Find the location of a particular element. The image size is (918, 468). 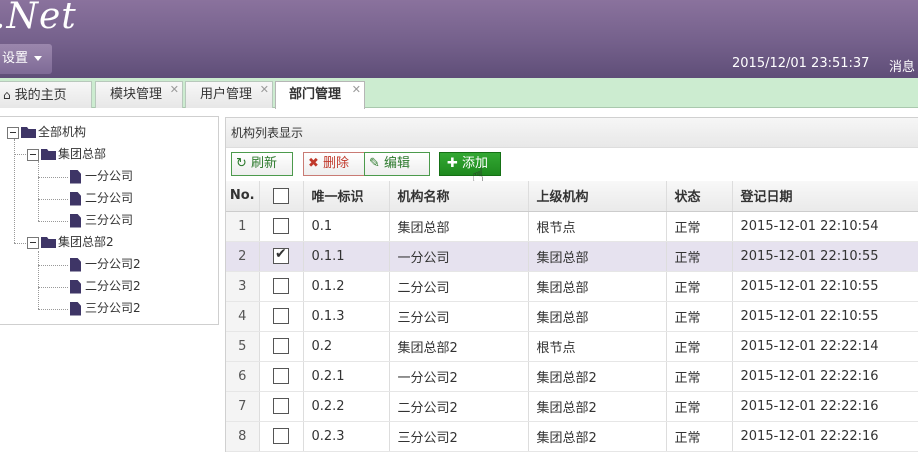

col-header-date: 登记日期 is located at coordinates (825, 196).